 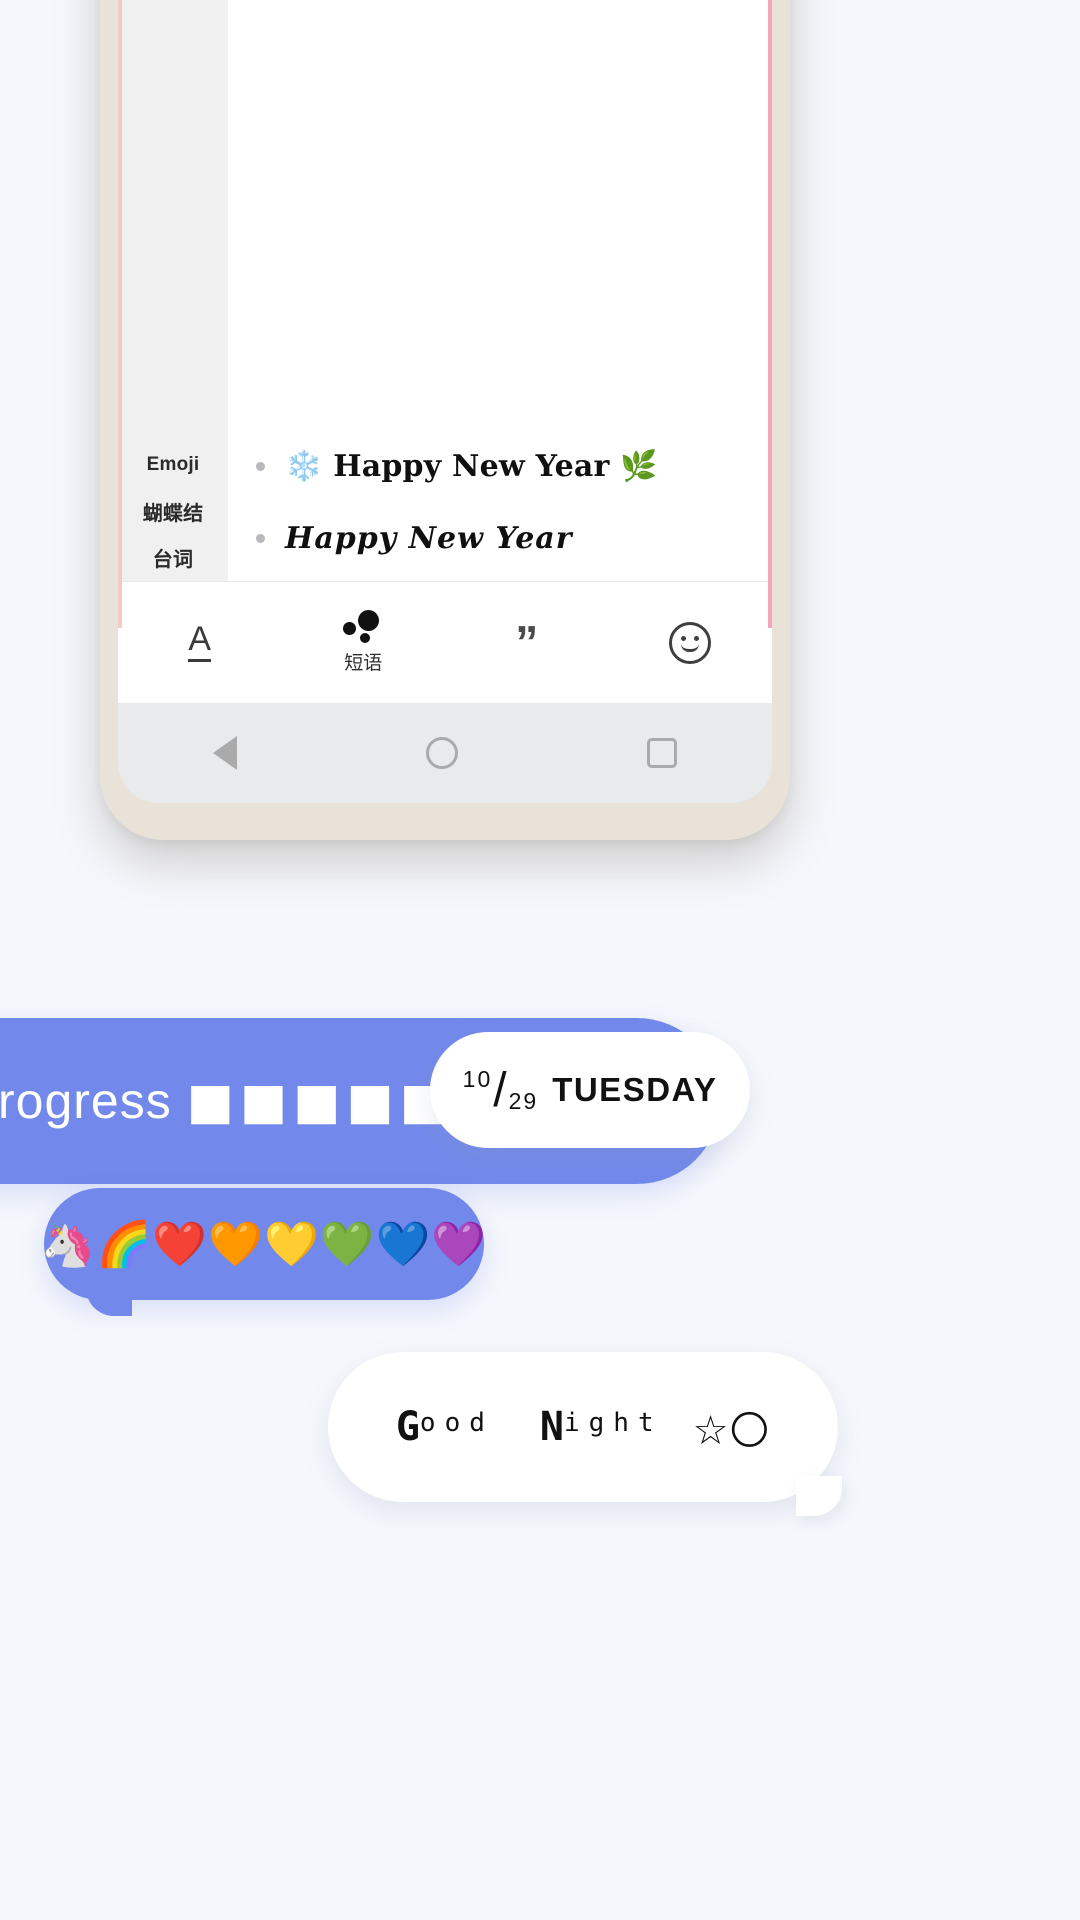 I want to click on list-item: ❄️ Happy New Year 🌿, so click(x=500, y=466).